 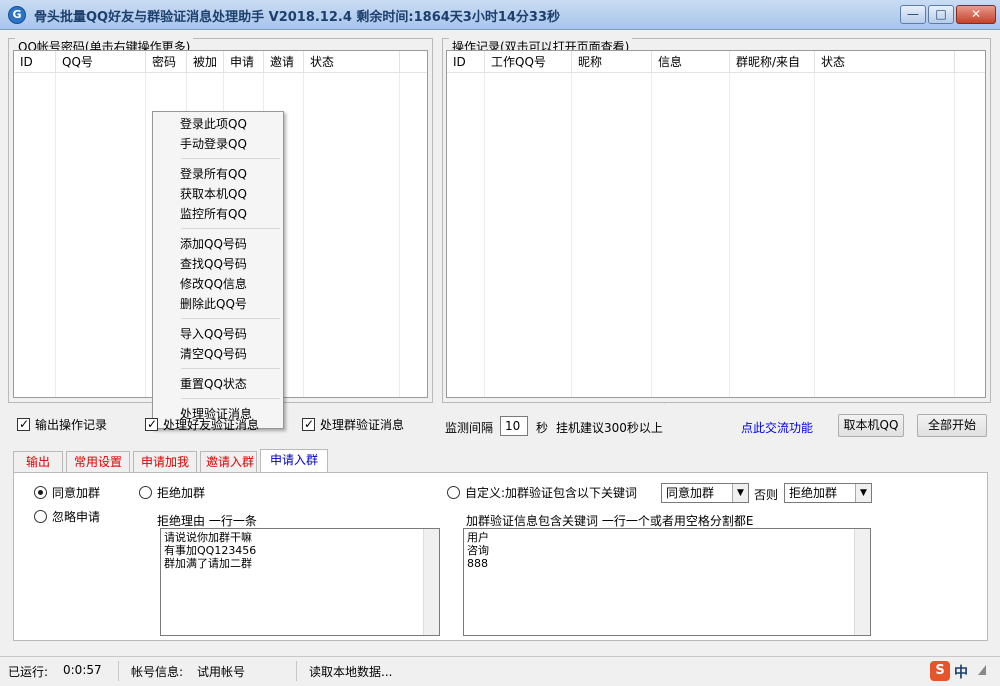 I want to click on else-action-value: 拒绝加群, so click(x=813, y=493).